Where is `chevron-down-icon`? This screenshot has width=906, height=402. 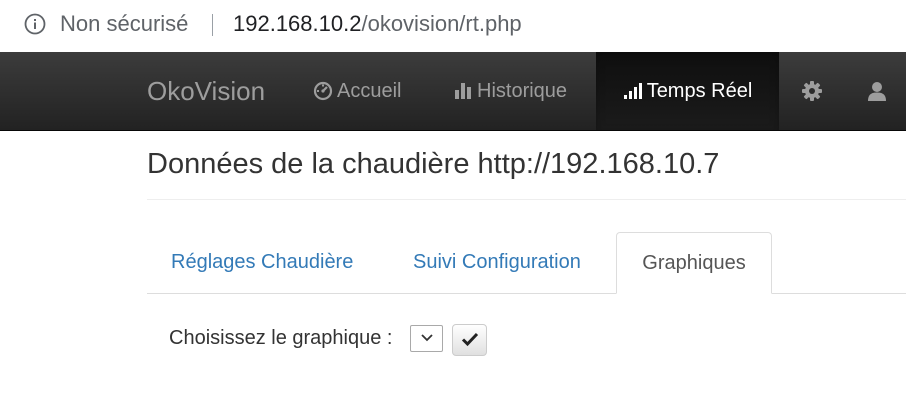 chevron-down-icon is located at coordinates (427, 339).